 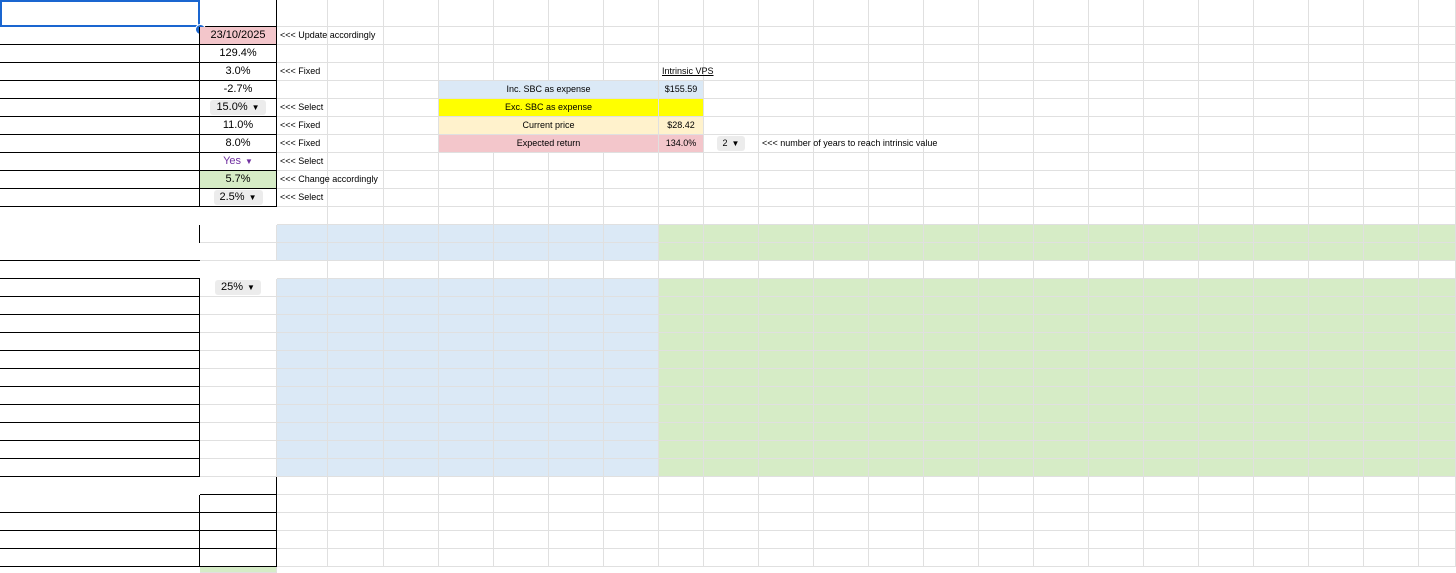 I want to click on input-label, so click(x=100, y=72).